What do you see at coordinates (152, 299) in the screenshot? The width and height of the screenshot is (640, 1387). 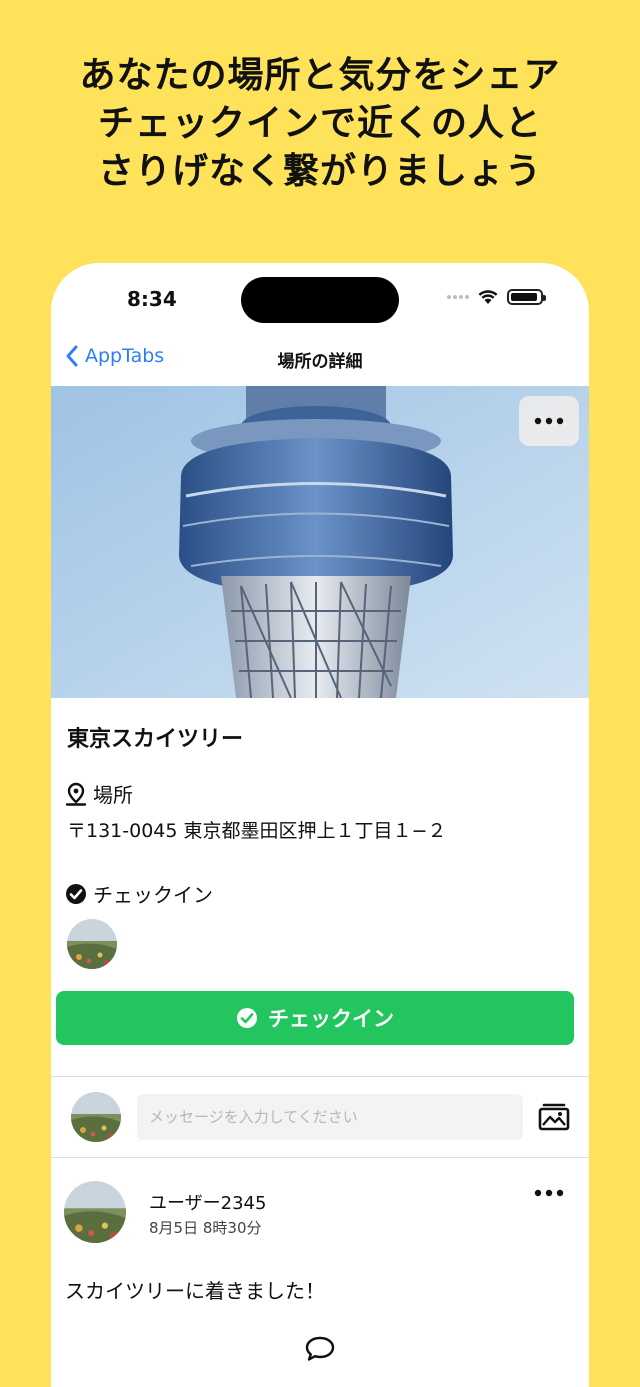 I see `status-time: 8:34` at bounding box center [152, 299].